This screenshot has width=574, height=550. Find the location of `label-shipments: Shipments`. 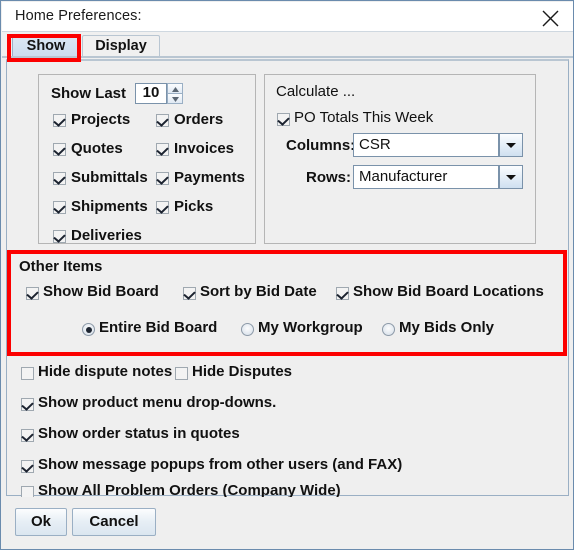

label-shipments: Shipments is located at coordinates (109, 206).